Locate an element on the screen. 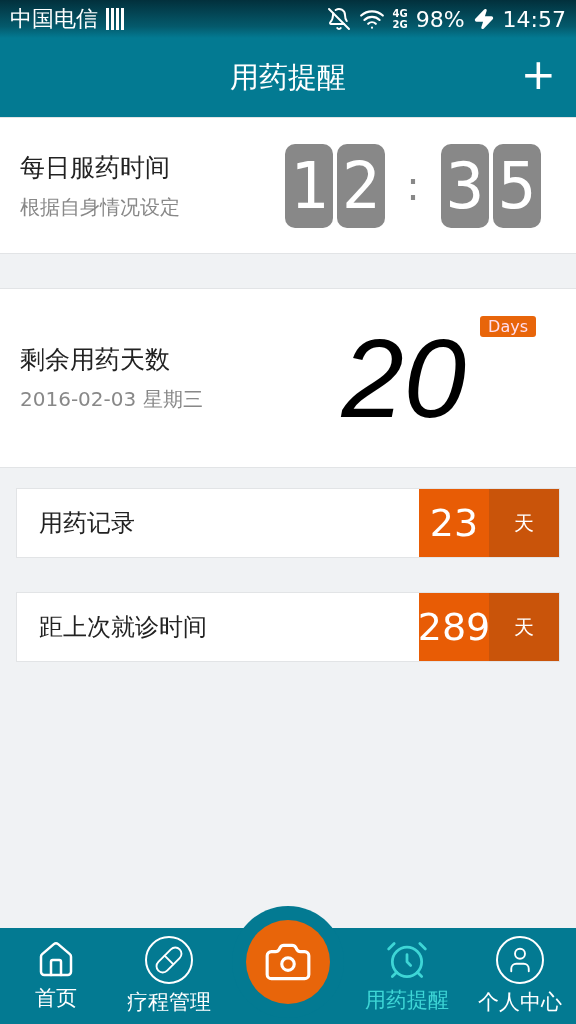 The height and width of the screenshot is (1024, 576). nav-tab: 个人中心 is located at coordinates (519, 976).